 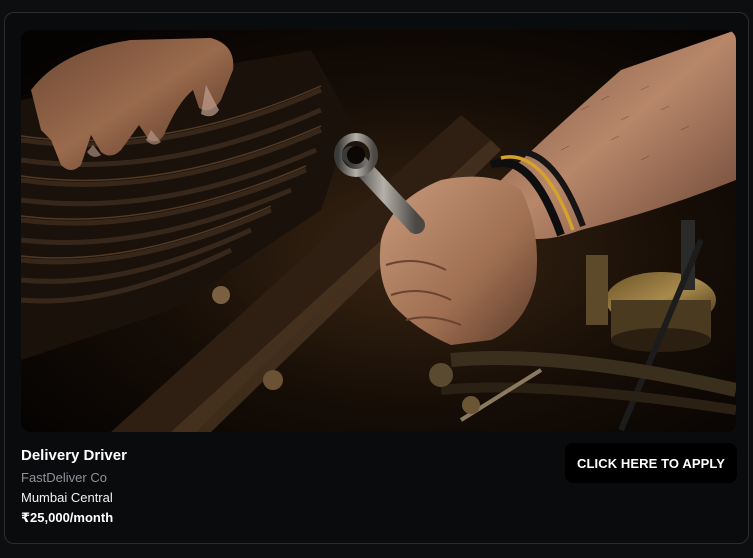 I want to click on job-salary: ₹25,000/month, so click(x=67, y=517).